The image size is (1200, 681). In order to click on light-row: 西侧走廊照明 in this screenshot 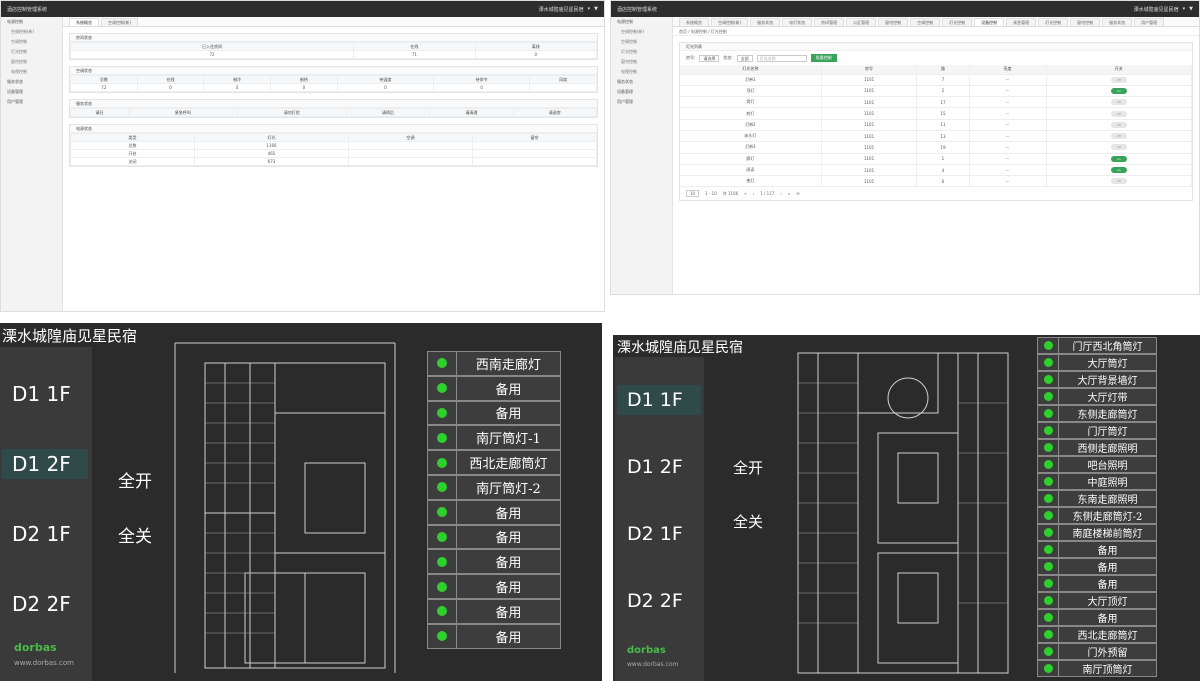, I will do `click(1097, 447)`.